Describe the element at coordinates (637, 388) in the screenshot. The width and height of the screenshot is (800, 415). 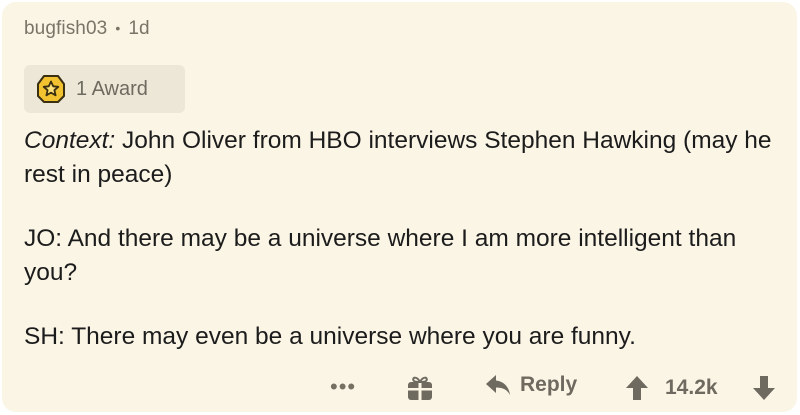
I see `upvote-arrow-icon` at that location.